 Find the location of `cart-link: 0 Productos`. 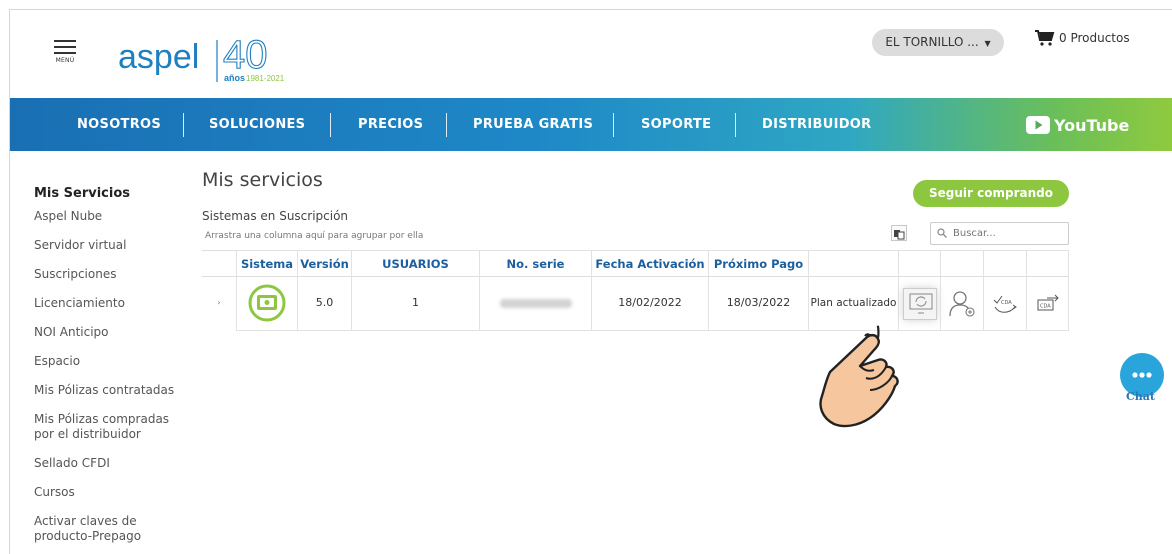

cart-link: 0 Productos is located at coordinates (1082, 38).